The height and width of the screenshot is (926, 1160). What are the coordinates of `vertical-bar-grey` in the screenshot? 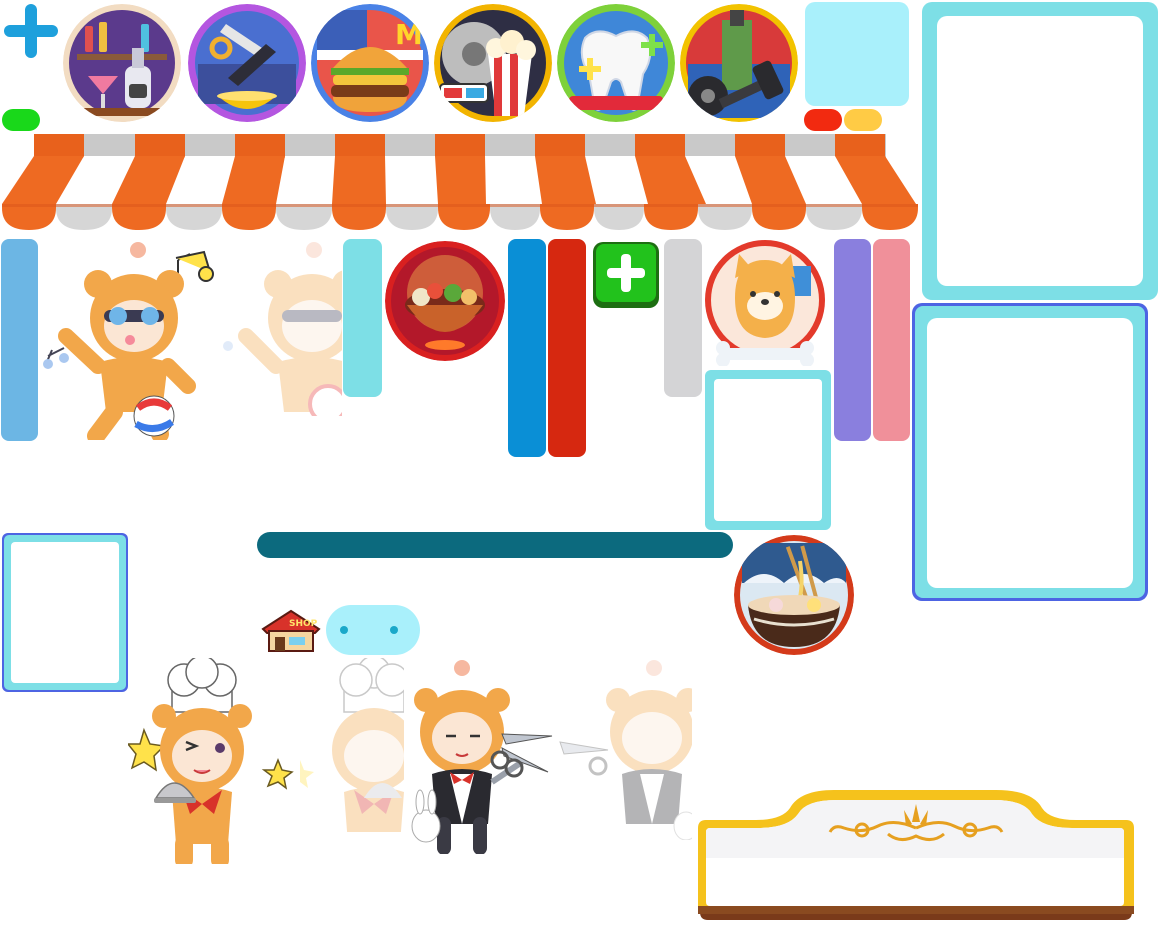 It's located at (683, 318).